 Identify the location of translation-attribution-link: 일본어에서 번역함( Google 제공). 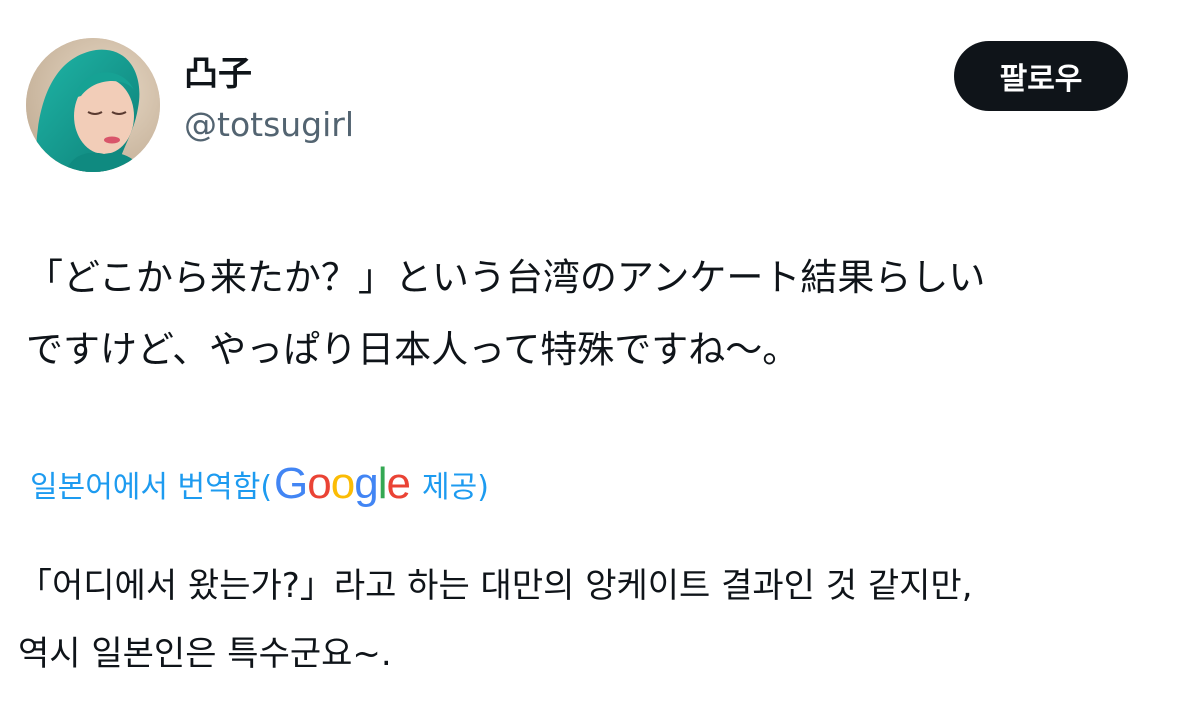
(259, 484).